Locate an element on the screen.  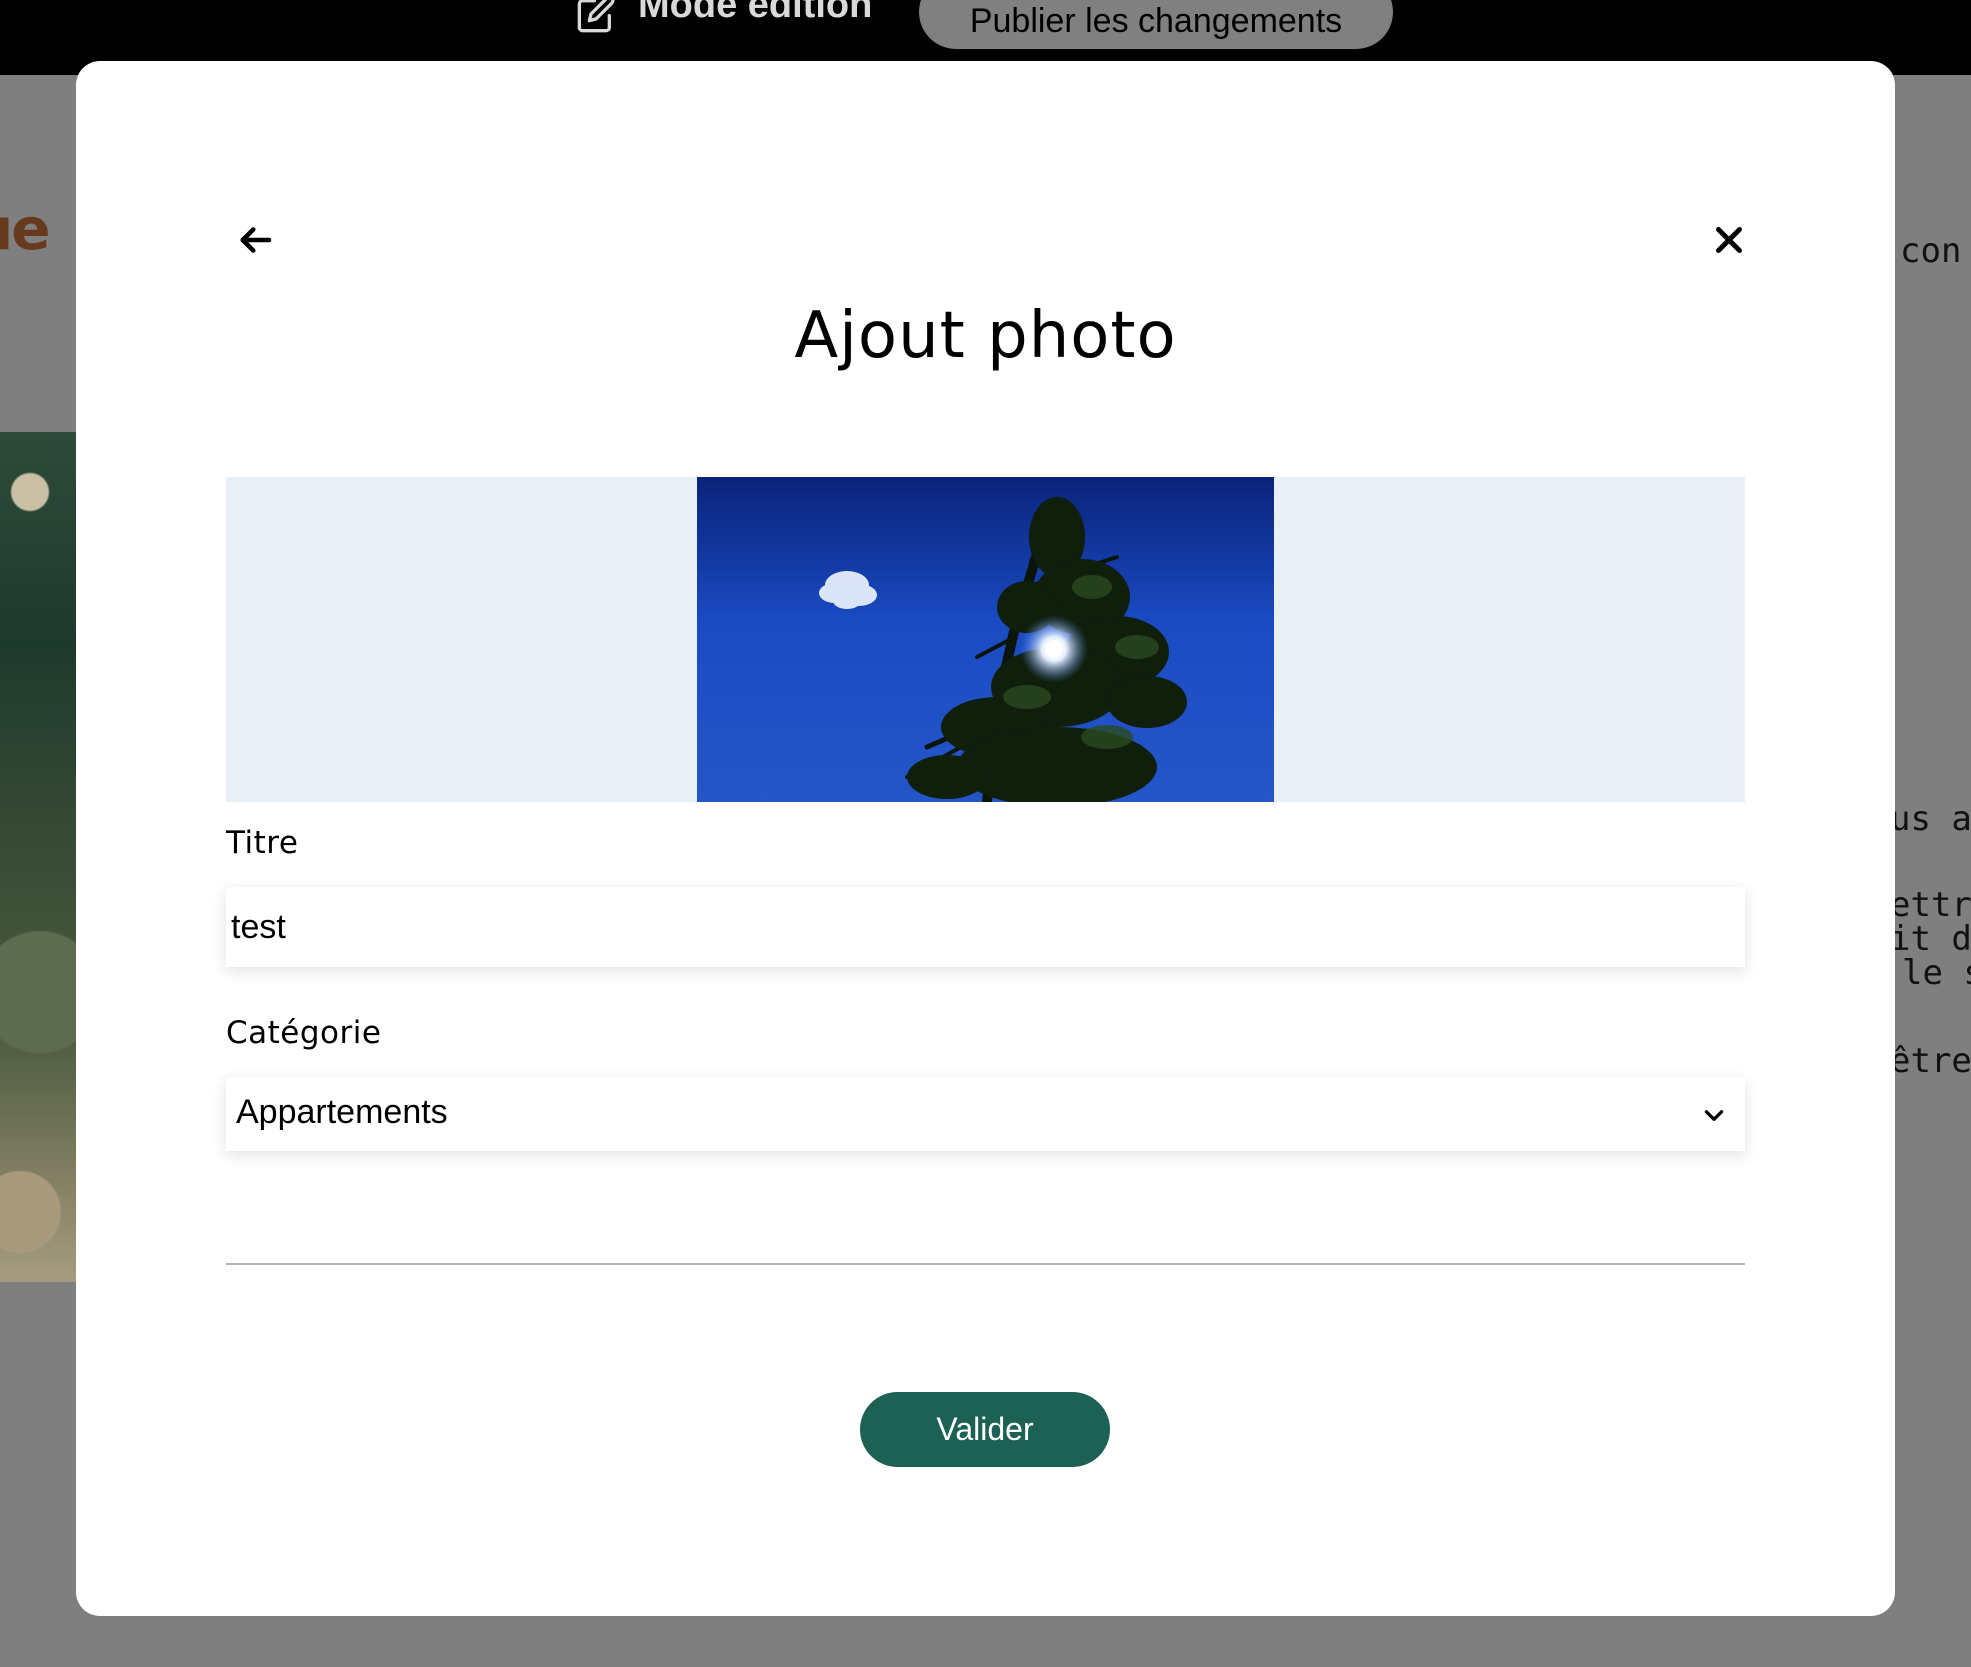
category-selected-value: Appartements is located at coordinates (342, 1112).